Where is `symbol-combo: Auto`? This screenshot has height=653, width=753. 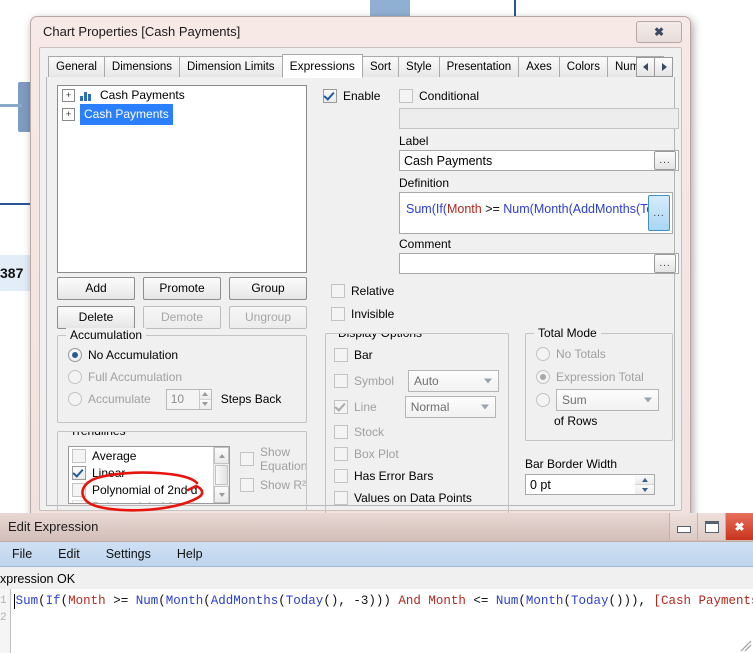 symbol-combo: Auto is located at coordinates (454, 380).